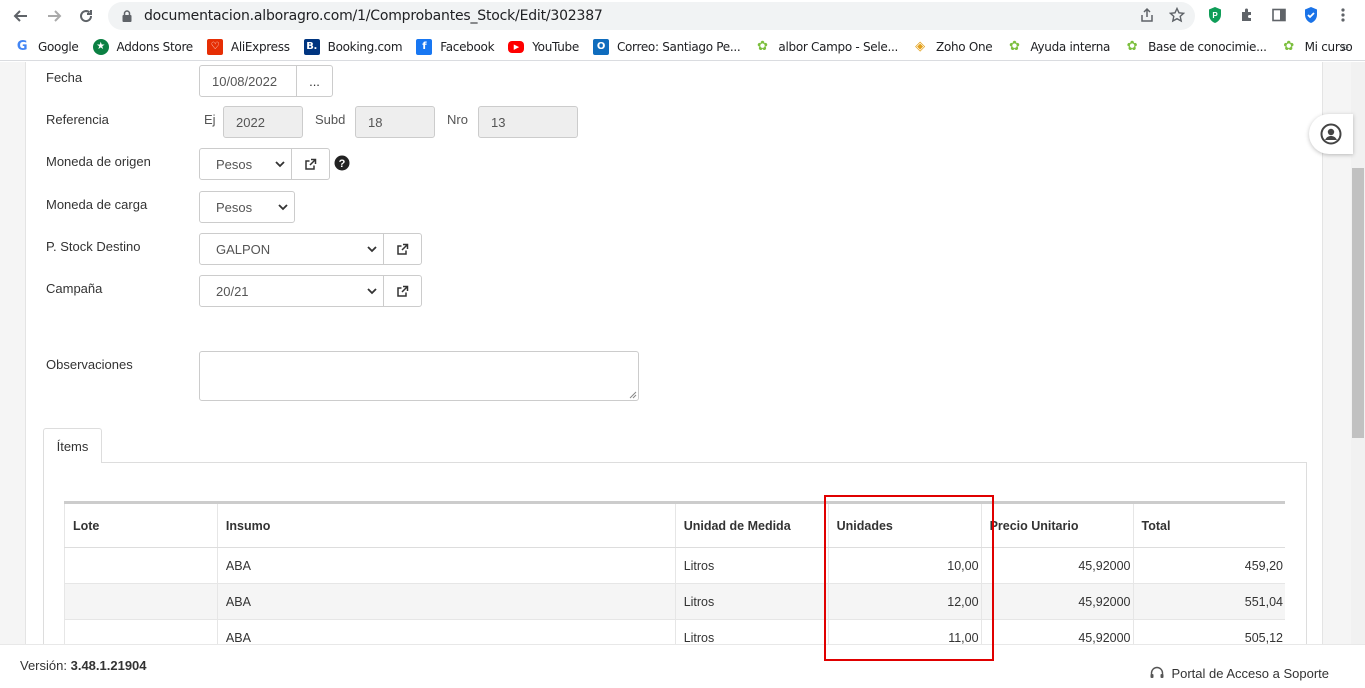  Describe the element at coordinates (141, 601) in the screenshot. I see `cell-lote` at that location.